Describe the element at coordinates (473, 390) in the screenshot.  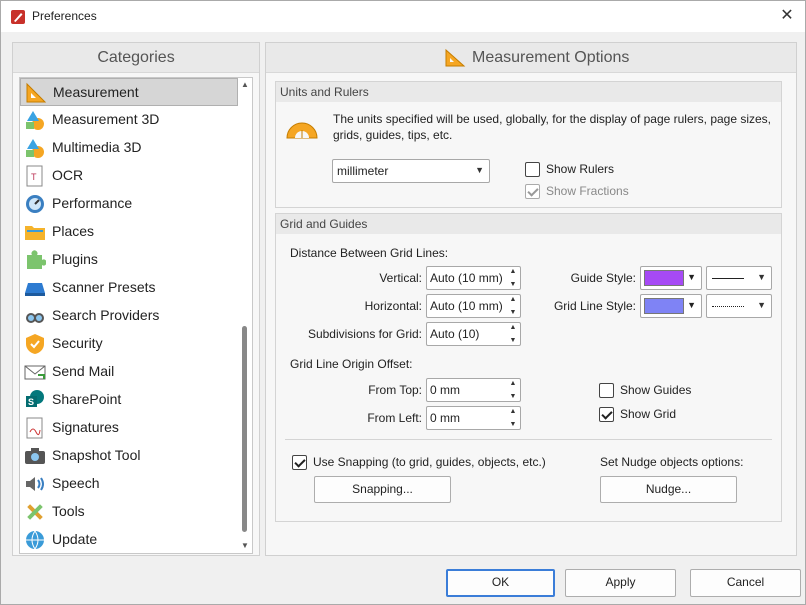
I see `from-top-spinbox: 0 mm ▲ ▼` at that location.